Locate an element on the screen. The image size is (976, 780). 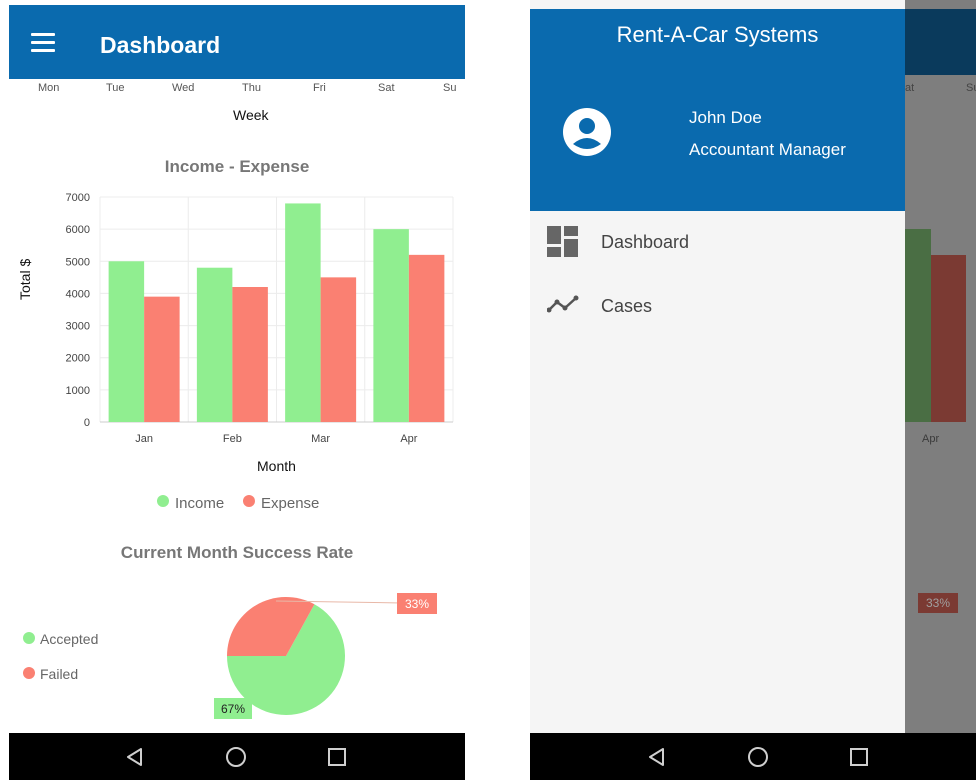
pie-label-failed: 33% is located at coordinates (417, 604).